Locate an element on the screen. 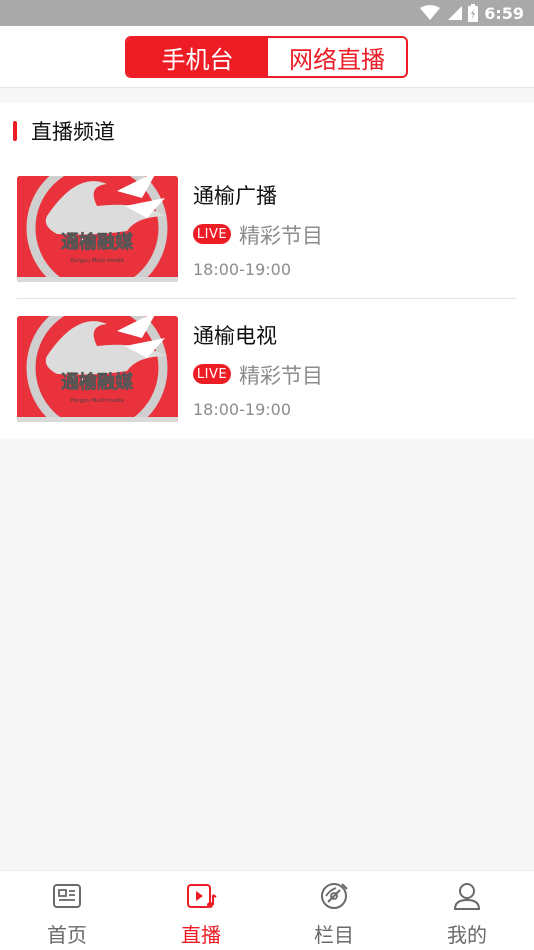 Image resolution: width=534 pixels, height=950 pixels. tab-label: 我的 is located at coordinates (467, 935).